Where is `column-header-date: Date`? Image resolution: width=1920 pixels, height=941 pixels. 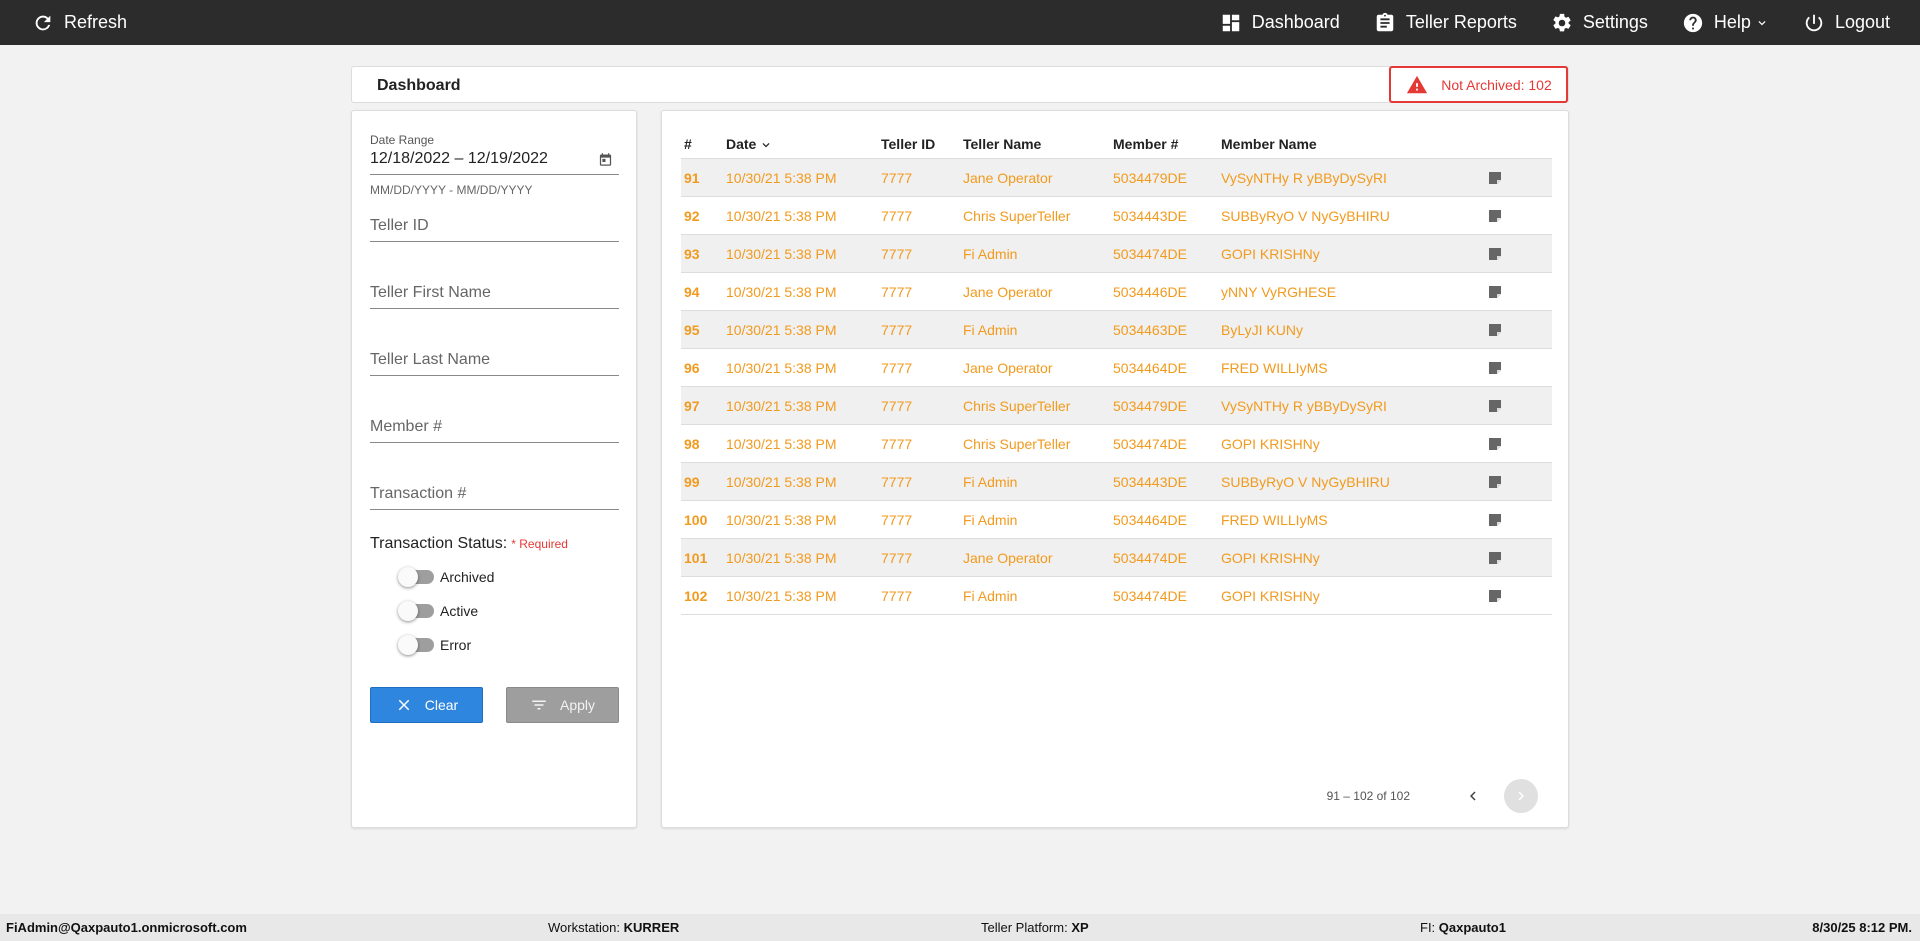
column-header-date: Date is located at coordinates (749, 144).